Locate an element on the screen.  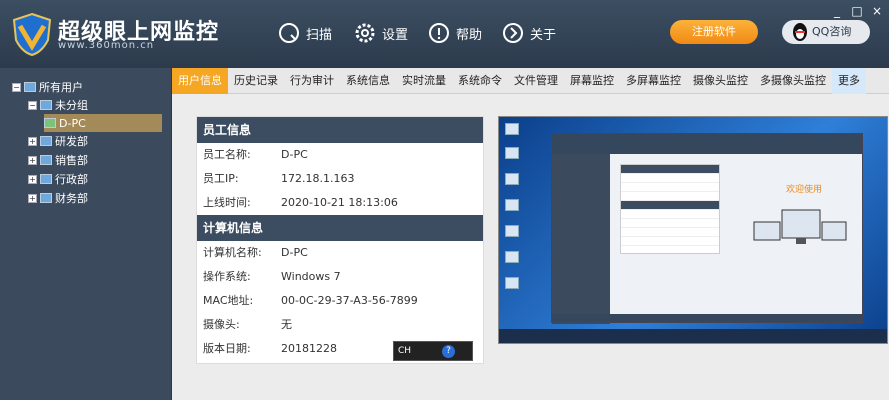
tab-multi-camera: 多摄像头监控 is located at coordinates (793, 81).